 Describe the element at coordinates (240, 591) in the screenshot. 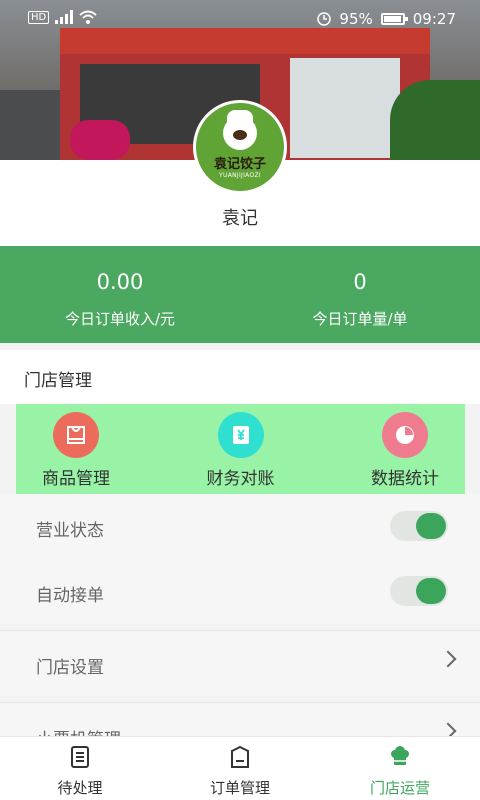

I see `toggle-row-auto-accept: 自动接单` at that location.